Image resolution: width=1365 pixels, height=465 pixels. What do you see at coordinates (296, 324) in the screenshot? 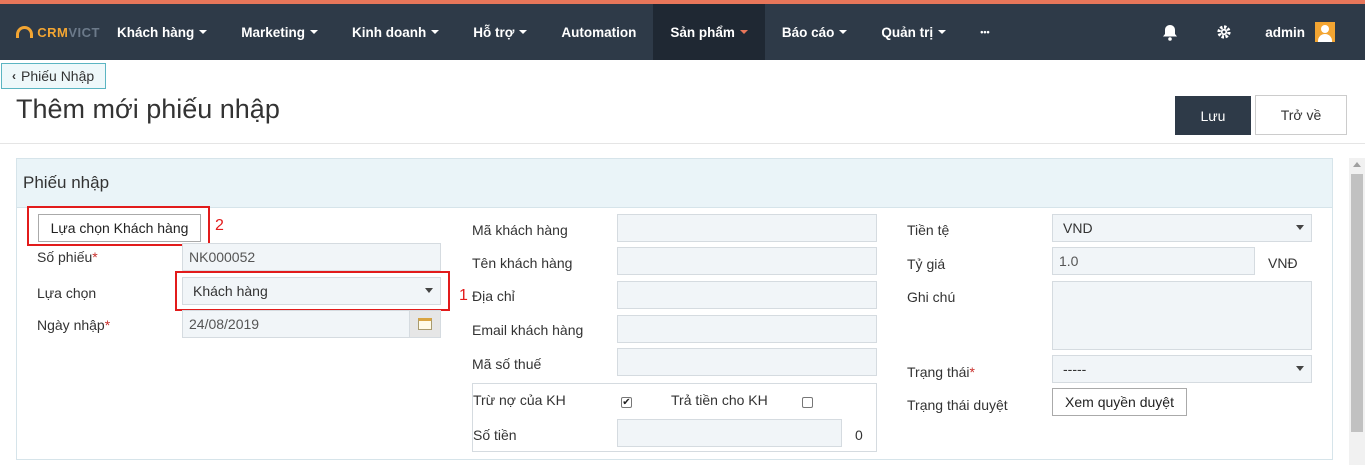
I see `ngay-nhap-input: 24/08/2019` at bounding box center [296, 324].